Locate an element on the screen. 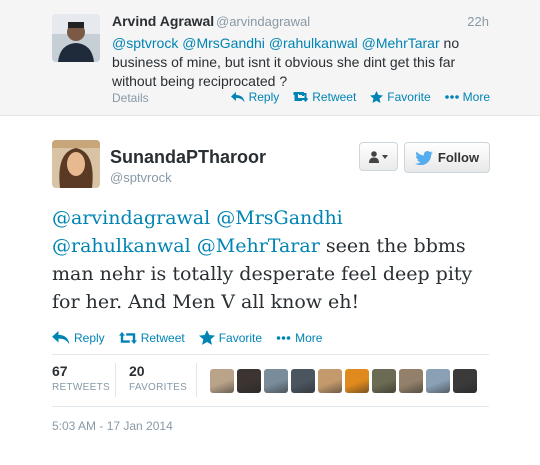 This screenshot has height=465, width=540. reply-tweet-actions: Reply Retweet Favorite More is located at coordinates (353, 97).